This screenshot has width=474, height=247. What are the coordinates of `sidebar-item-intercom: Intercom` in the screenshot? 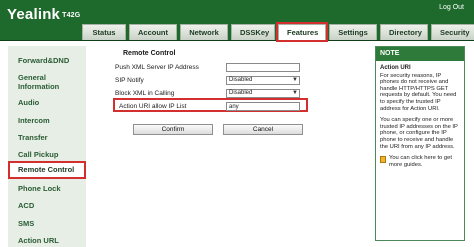 It's located at (47, 120).